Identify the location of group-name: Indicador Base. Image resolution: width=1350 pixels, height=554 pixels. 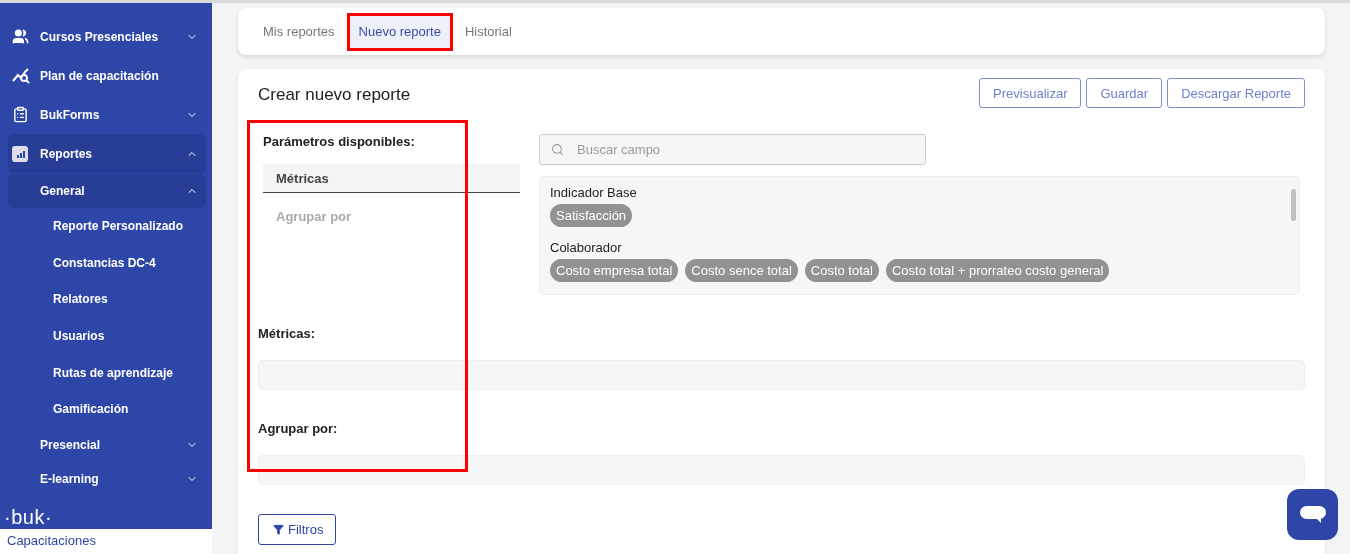
(594, 192).